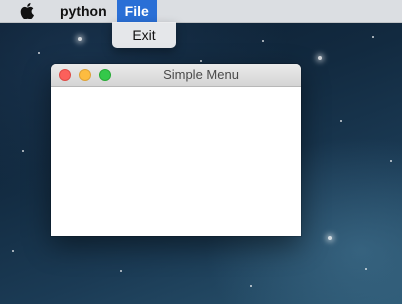 This screenshot has height=304, width=402. What do you see at coordinates (83, 11) in the screenshot?
I see `app-menu: python` at bounding box center [83, 11].